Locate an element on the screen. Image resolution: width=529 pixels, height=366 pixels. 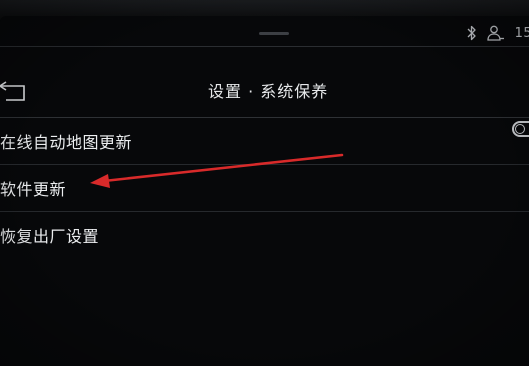
toggle-knob is located at coordinates (520, 129).